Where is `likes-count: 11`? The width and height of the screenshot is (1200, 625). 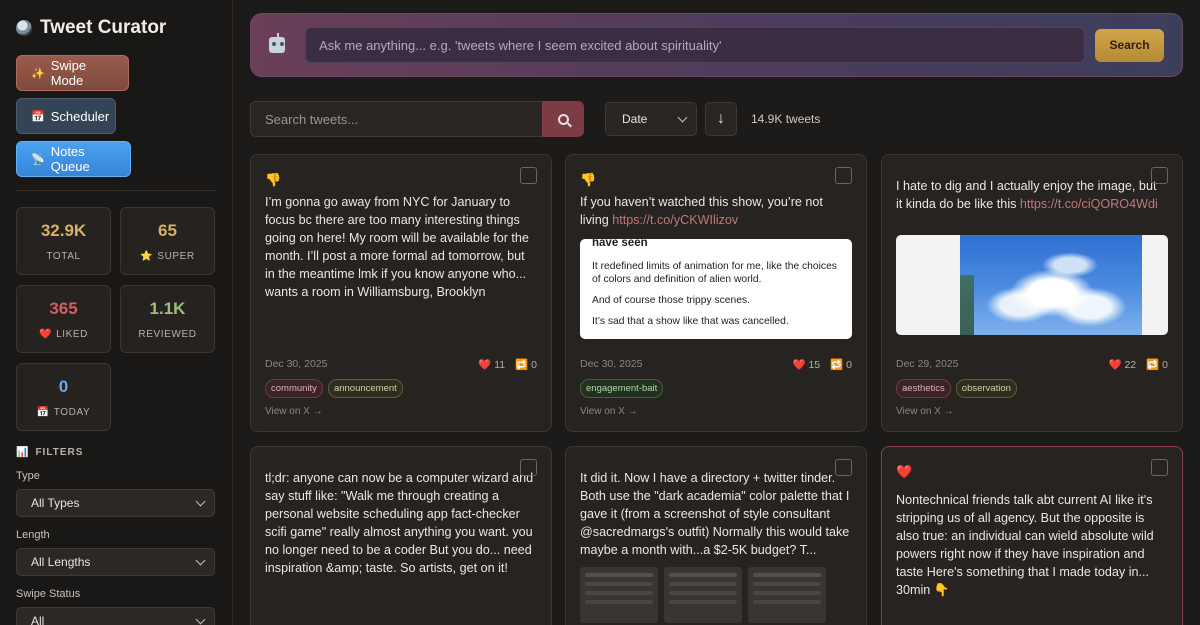
likes-count: 11 is located at coordinates (500, 365).